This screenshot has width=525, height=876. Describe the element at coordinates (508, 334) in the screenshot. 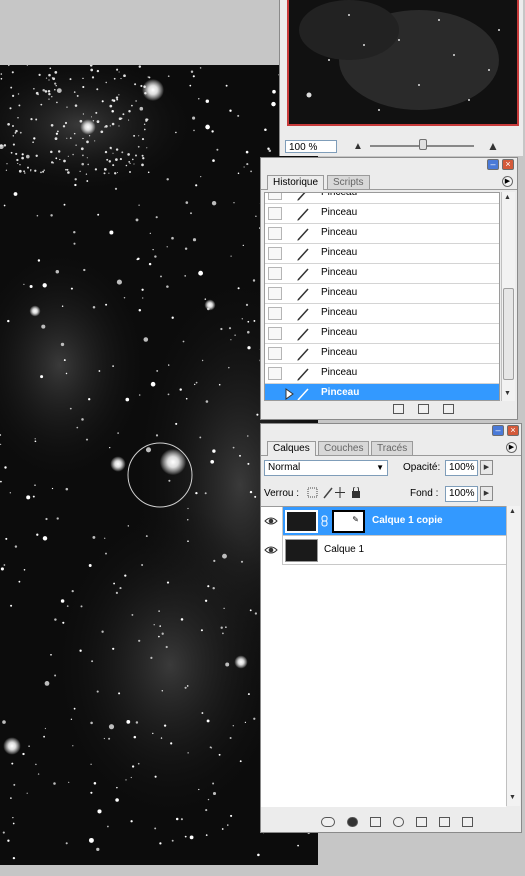

I see `history-scroll-thumb` at that location.